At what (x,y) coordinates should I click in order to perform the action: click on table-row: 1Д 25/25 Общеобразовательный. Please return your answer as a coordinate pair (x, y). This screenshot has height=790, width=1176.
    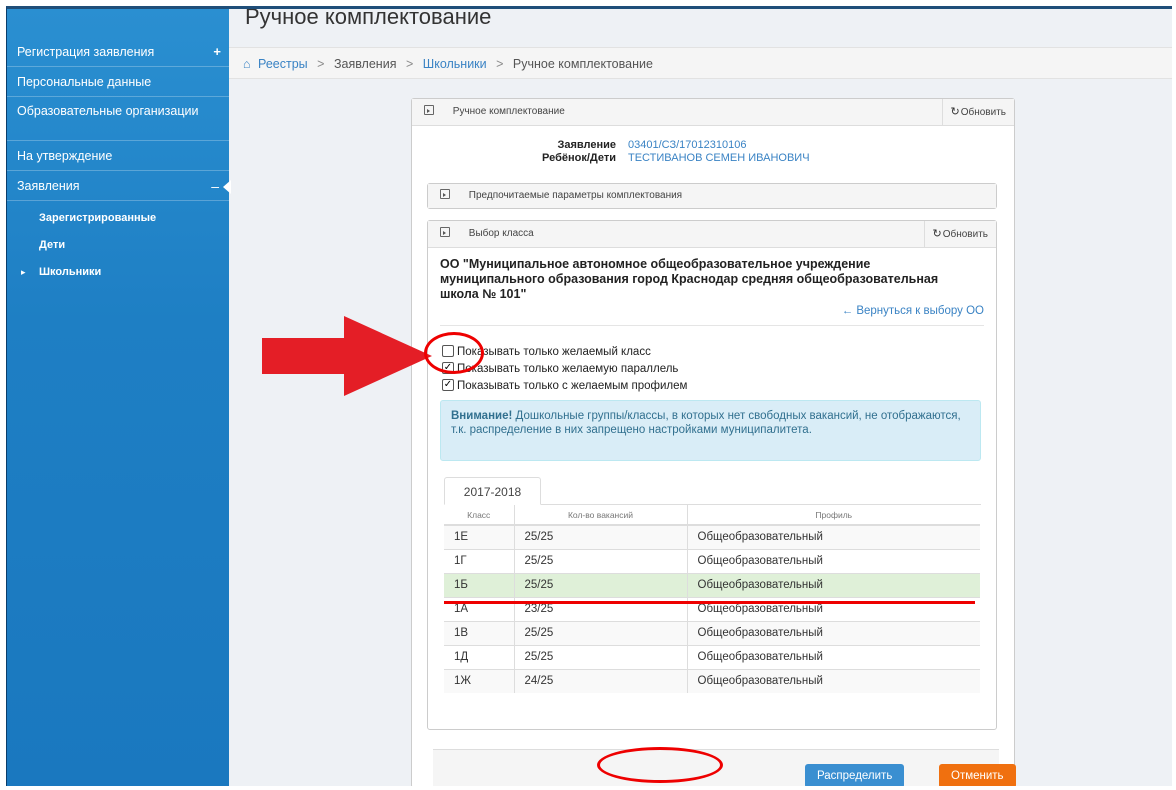
    Looking at the image, I should click on (712, 656).